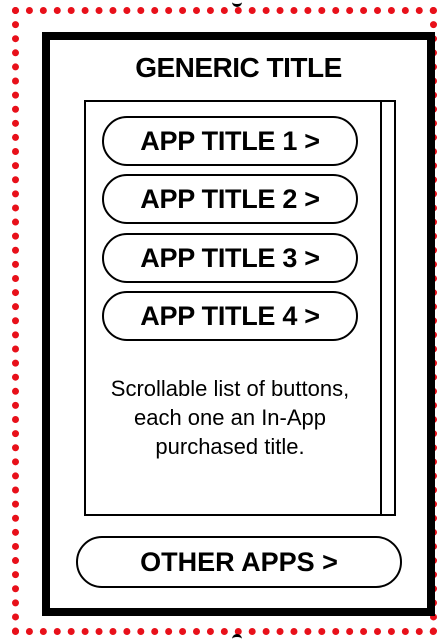 The width and height of the screenshot is (445, 641). What do you see at coordinates (239, 562) in the screenshot?
I see `other-apps-button: OTHER APPS >` at bounding box center [239, 562].